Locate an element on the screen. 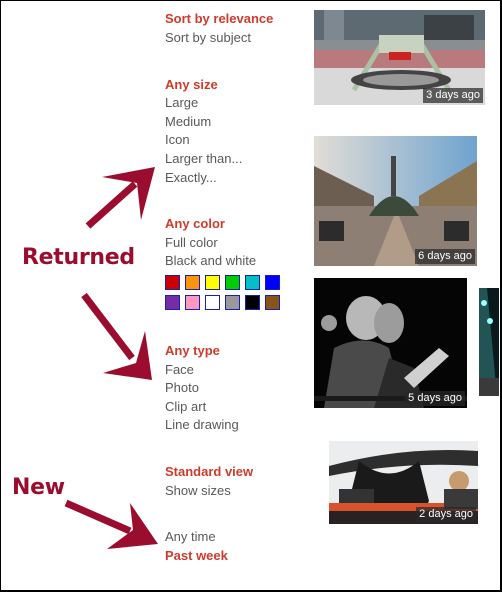 This screenshot has width=502, height=592. size-large-option: Large is located at coordinates (181, 103).